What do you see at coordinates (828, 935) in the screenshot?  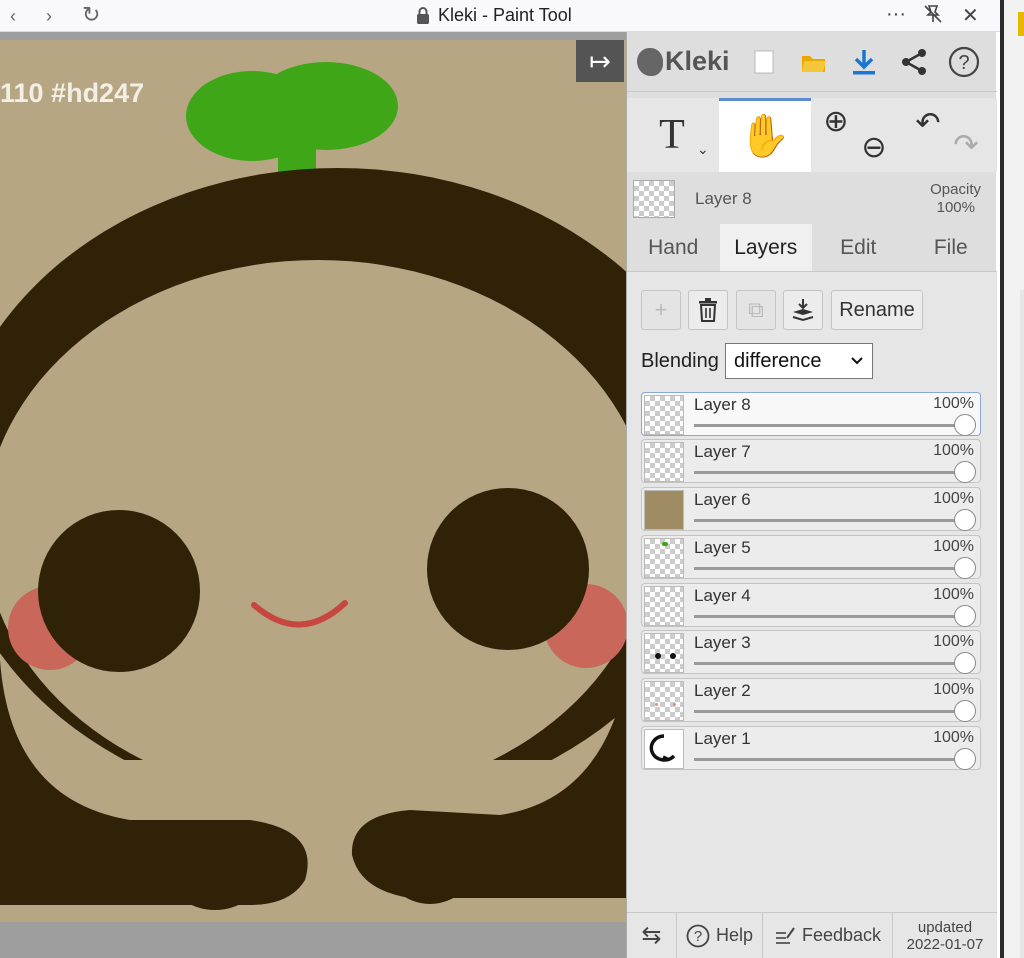 I see `feedback-link: Feedback` at bounding box center [828, 935].